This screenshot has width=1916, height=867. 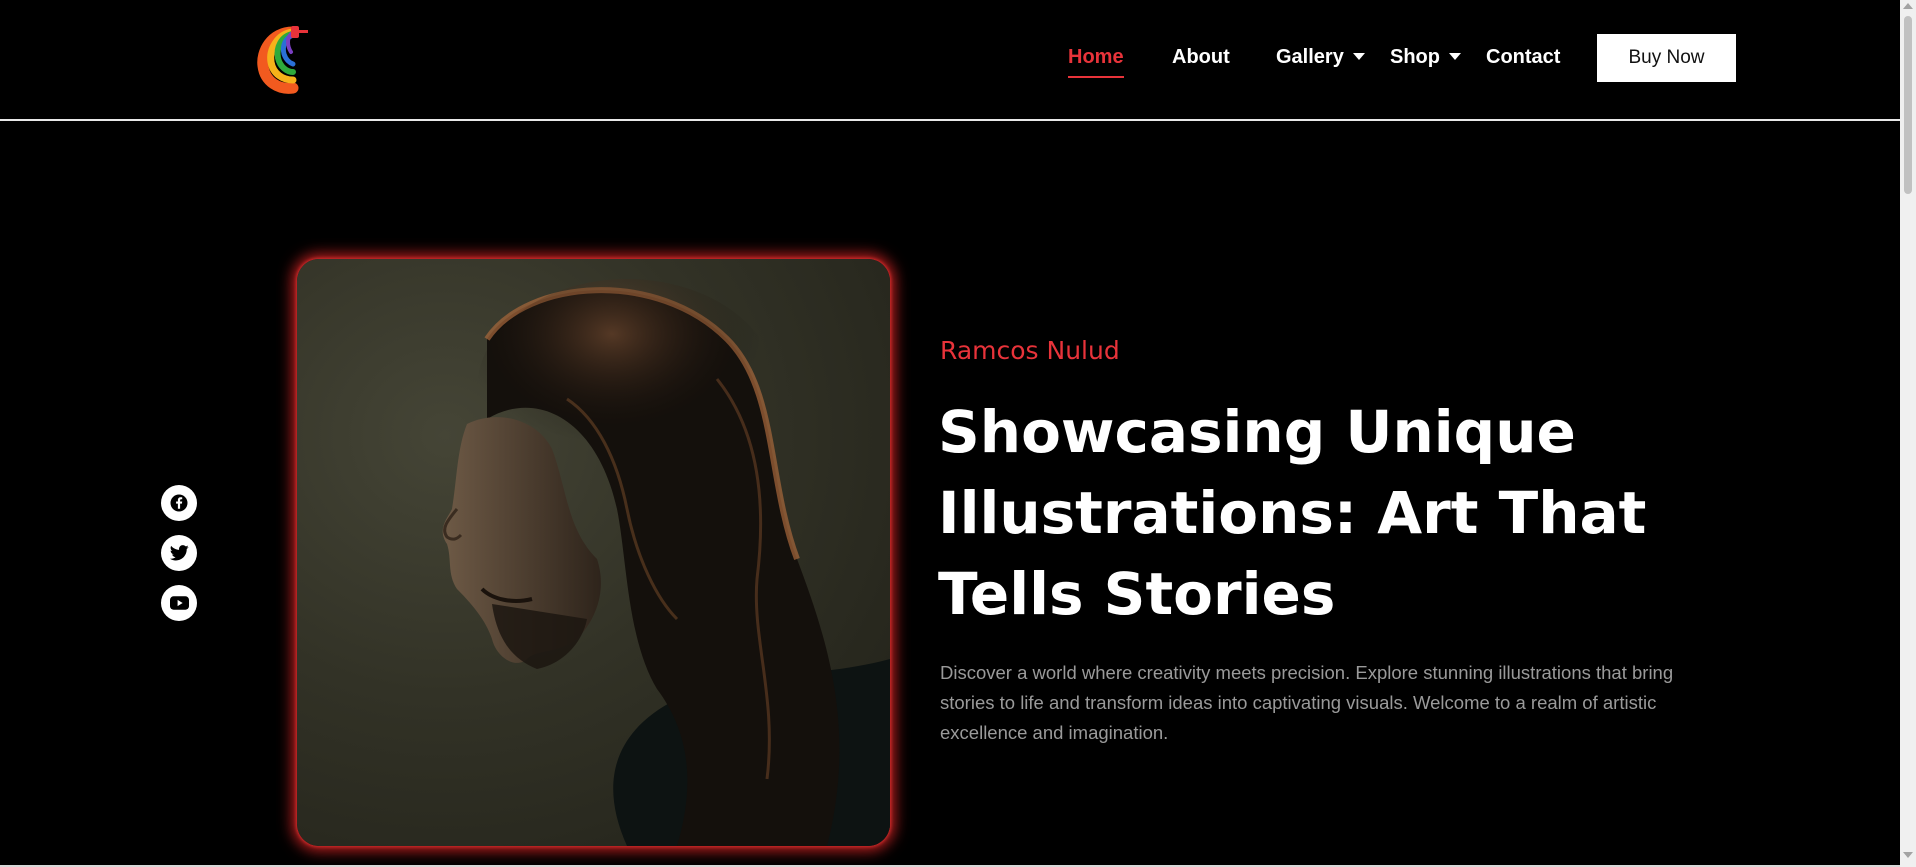 I want to click on header-divider, so click(x=950, y=120).